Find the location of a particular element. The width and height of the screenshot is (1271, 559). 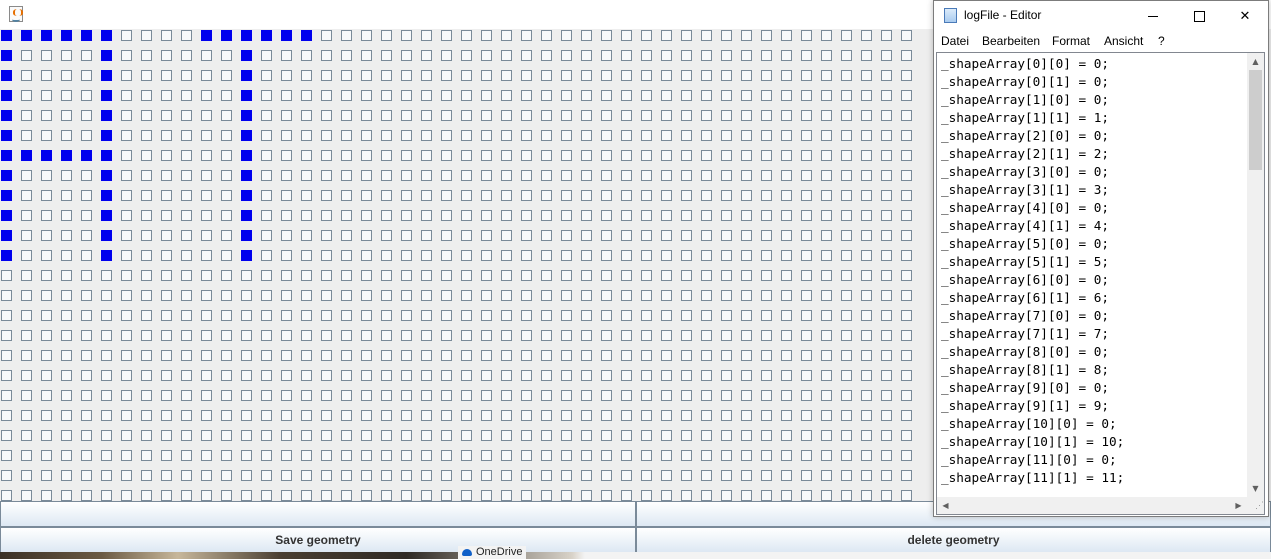

menu-ansicht: Ansicht is located at coordinates (1123, 41).